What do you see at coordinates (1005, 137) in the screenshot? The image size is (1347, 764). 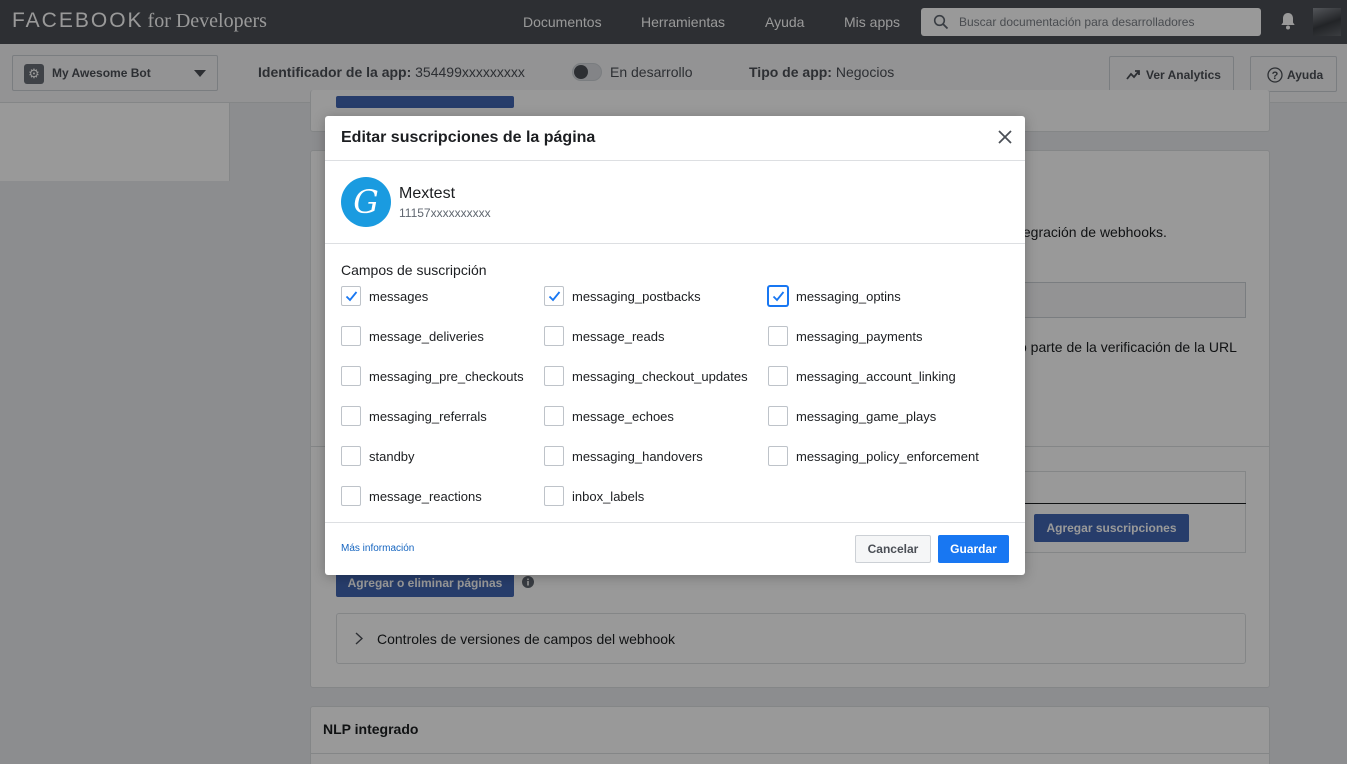 I see `close-icon` at bounding box center [1005, 137].